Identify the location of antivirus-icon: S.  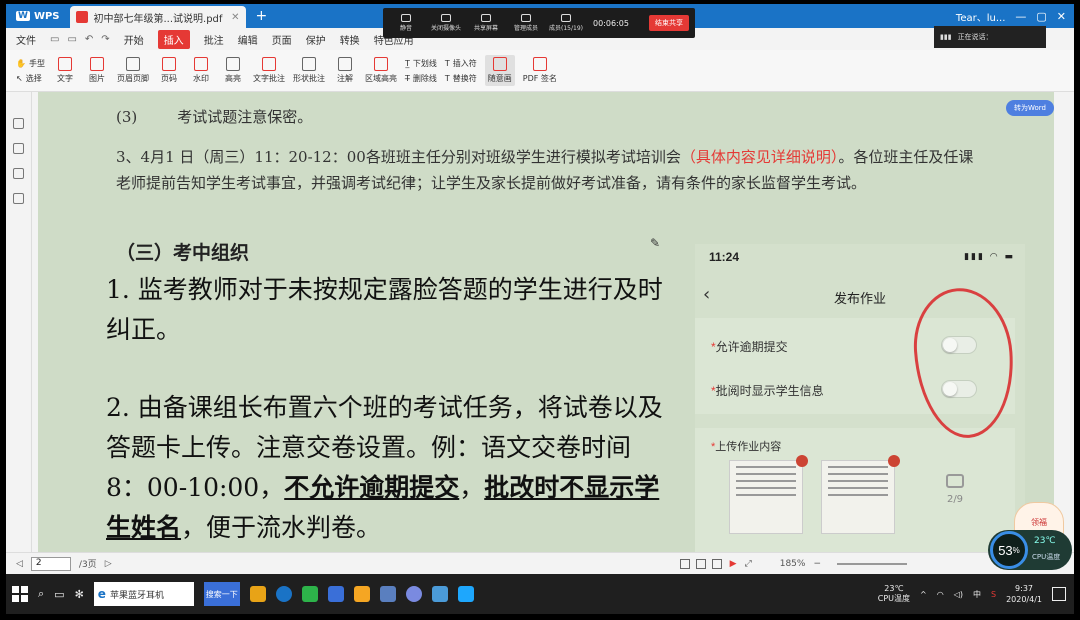
(993, 594).